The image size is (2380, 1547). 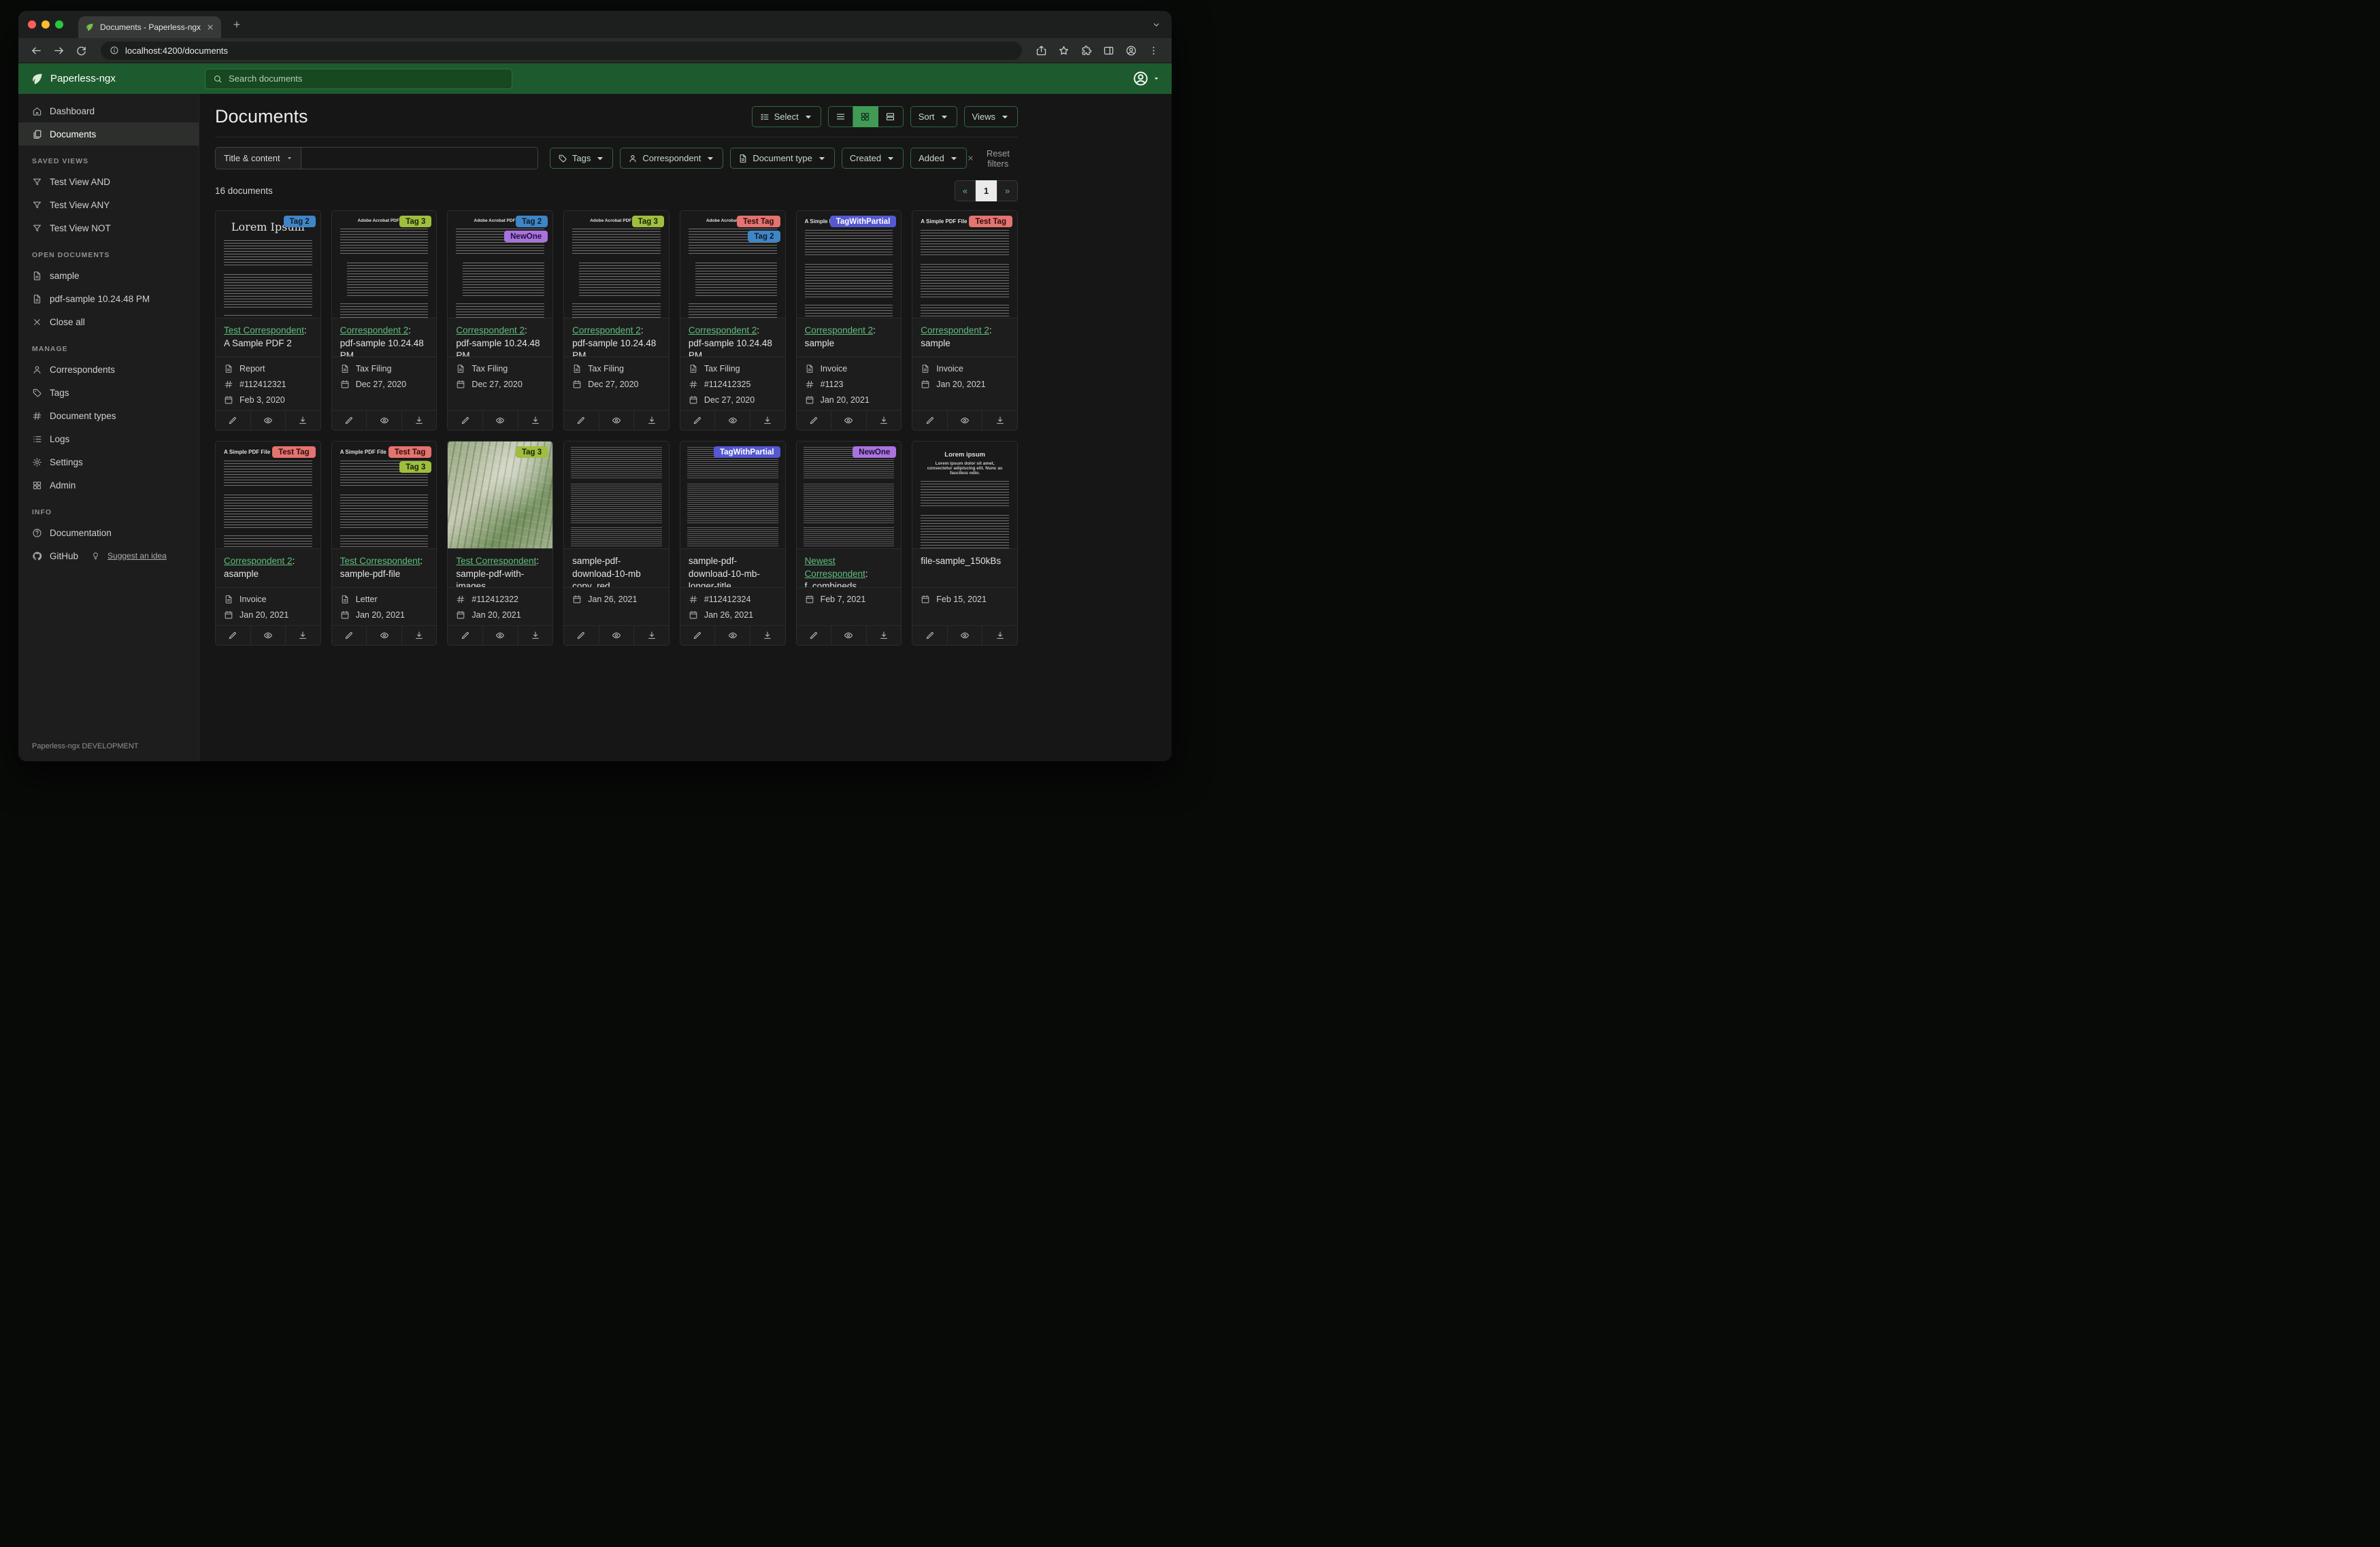 What do you see at coordinates (934, 116) in the screenshot?
I see `sort-button: Sort` at bounding box center [934, 116].